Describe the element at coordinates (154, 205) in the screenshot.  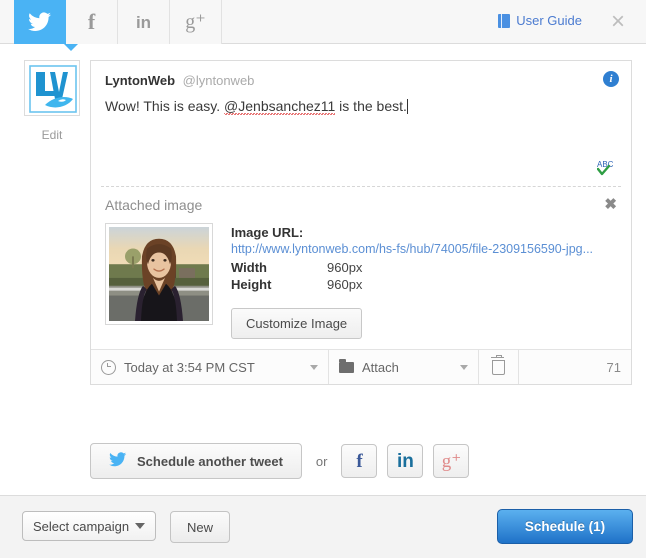
I see `attached-image-title: Attached image` at that location.